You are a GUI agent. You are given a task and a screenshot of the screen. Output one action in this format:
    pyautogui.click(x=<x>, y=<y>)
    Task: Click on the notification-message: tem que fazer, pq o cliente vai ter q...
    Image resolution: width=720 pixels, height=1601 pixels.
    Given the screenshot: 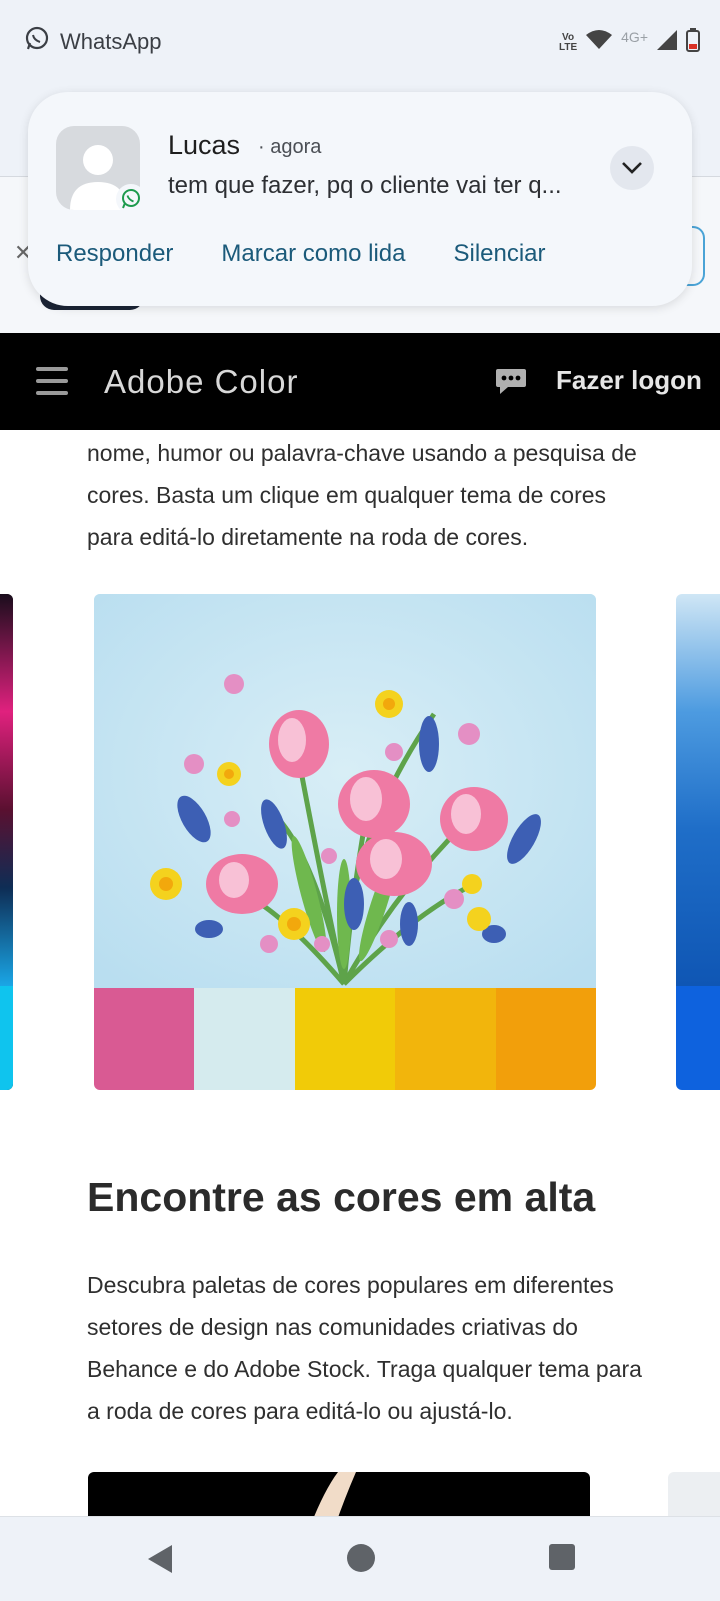 What is the action you would take?
    pyautogui.click(x=365, y=185)
    